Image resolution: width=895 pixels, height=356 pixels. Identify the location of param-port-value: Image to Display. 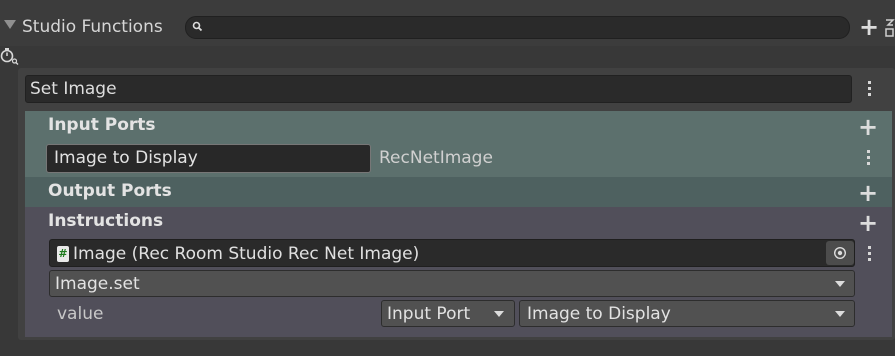
(599, 314).